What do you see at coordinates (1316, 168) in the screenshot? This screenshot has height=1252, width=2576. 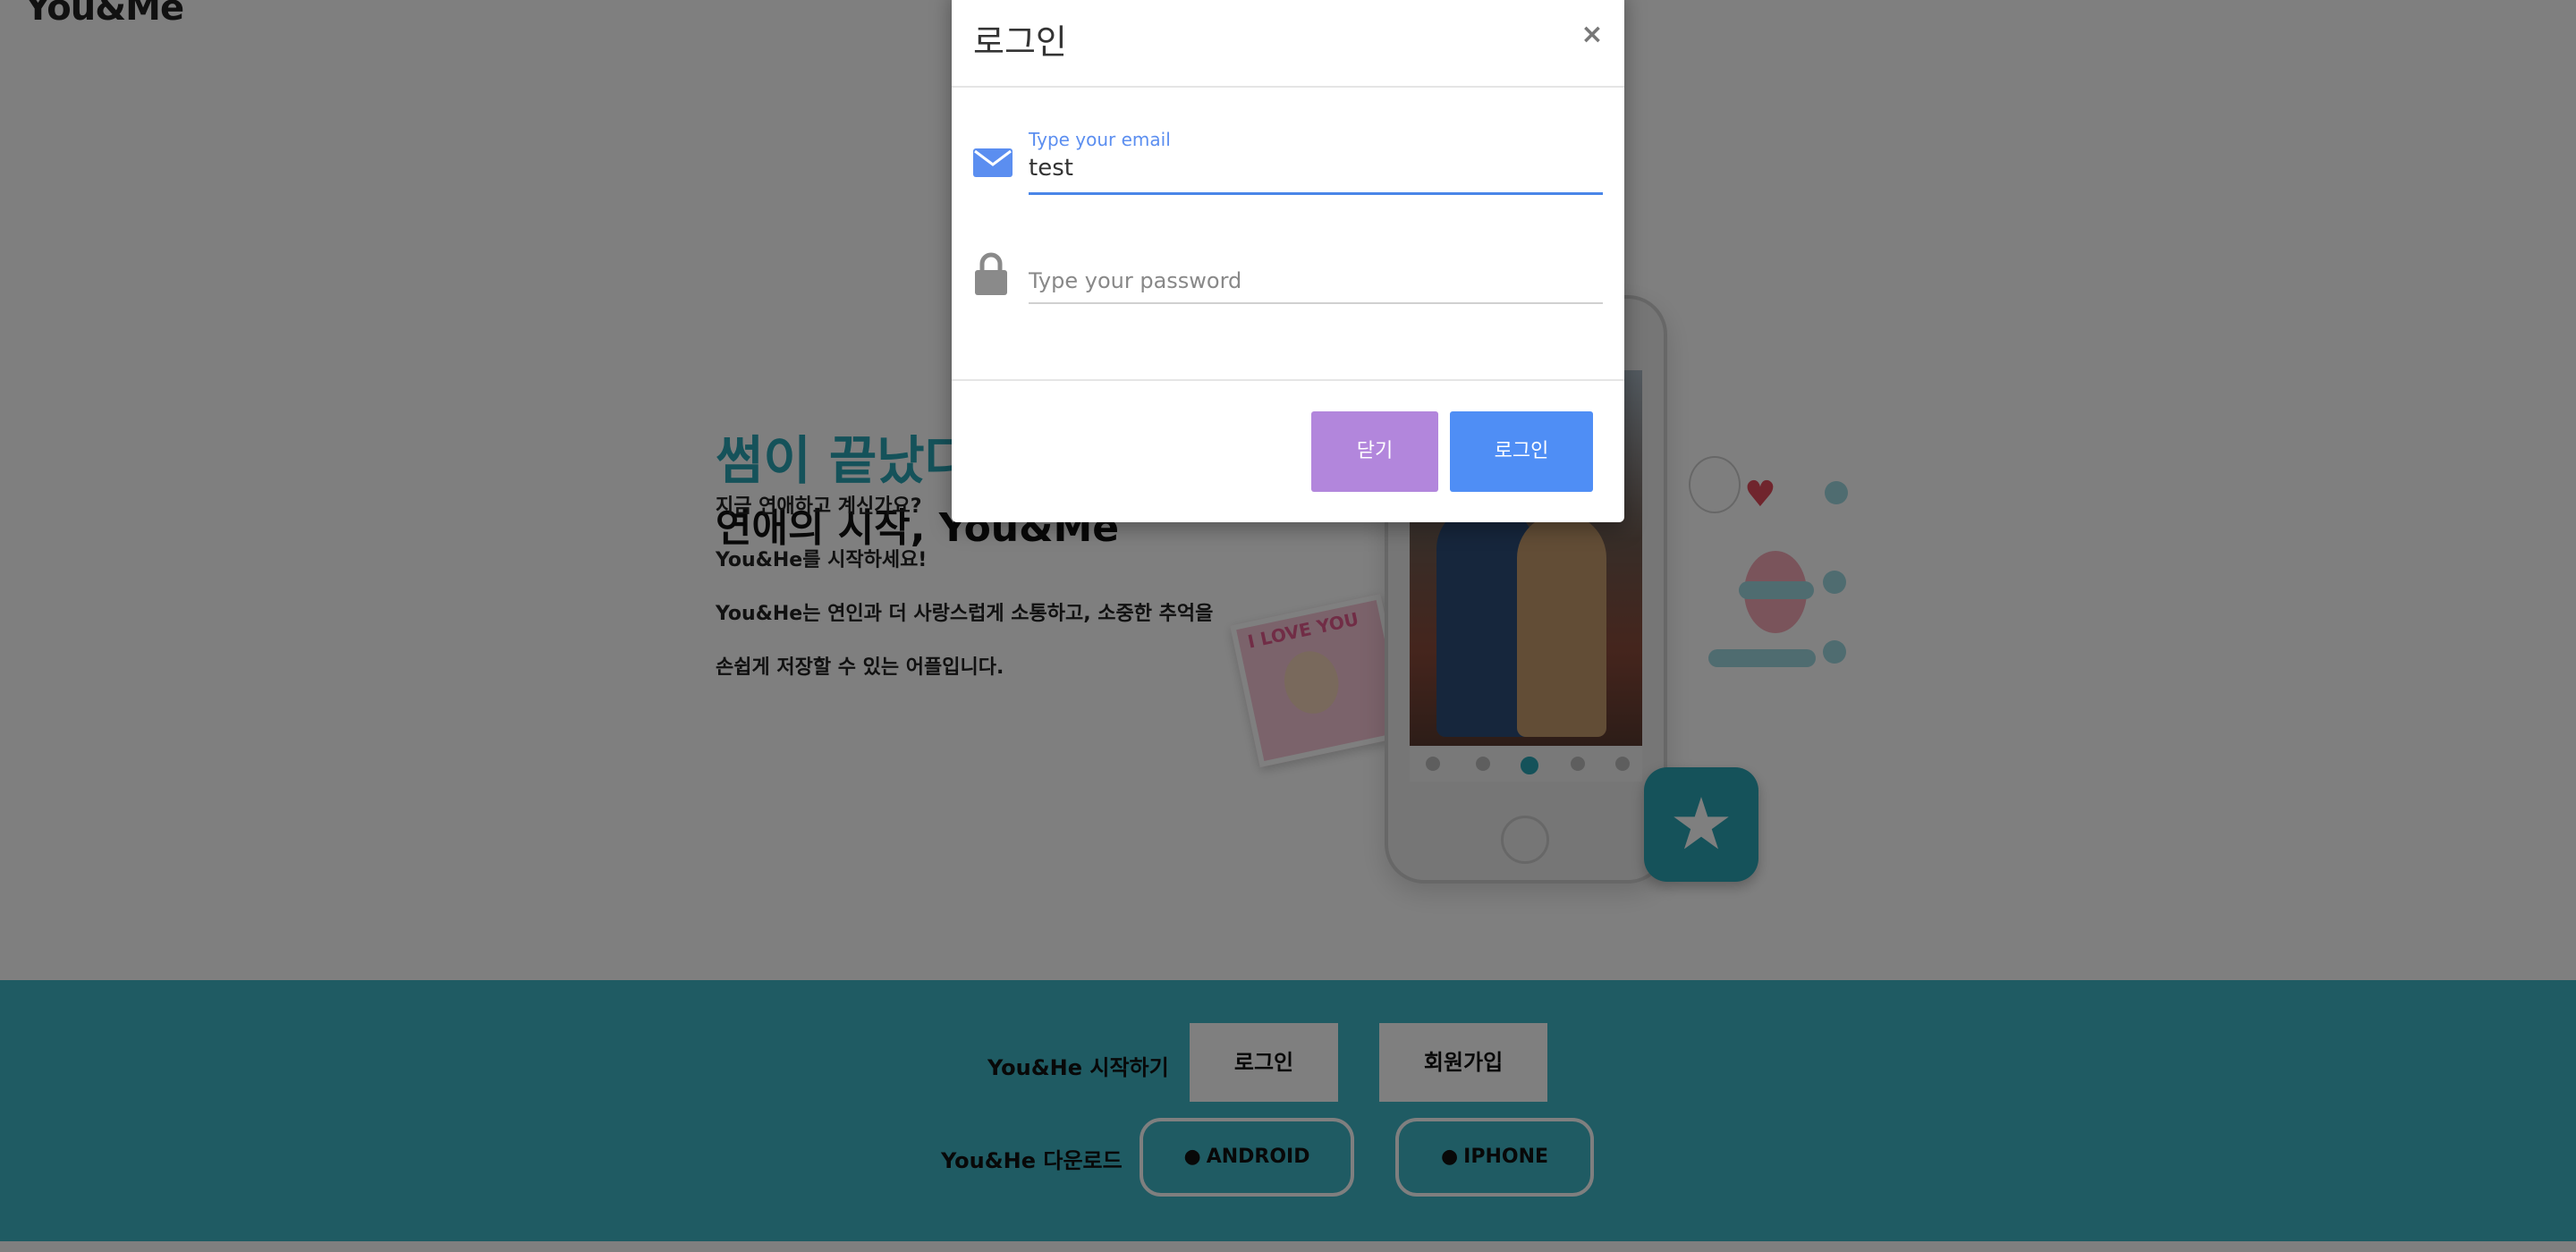 I see `email-input` at bounding box center [1316, 168].